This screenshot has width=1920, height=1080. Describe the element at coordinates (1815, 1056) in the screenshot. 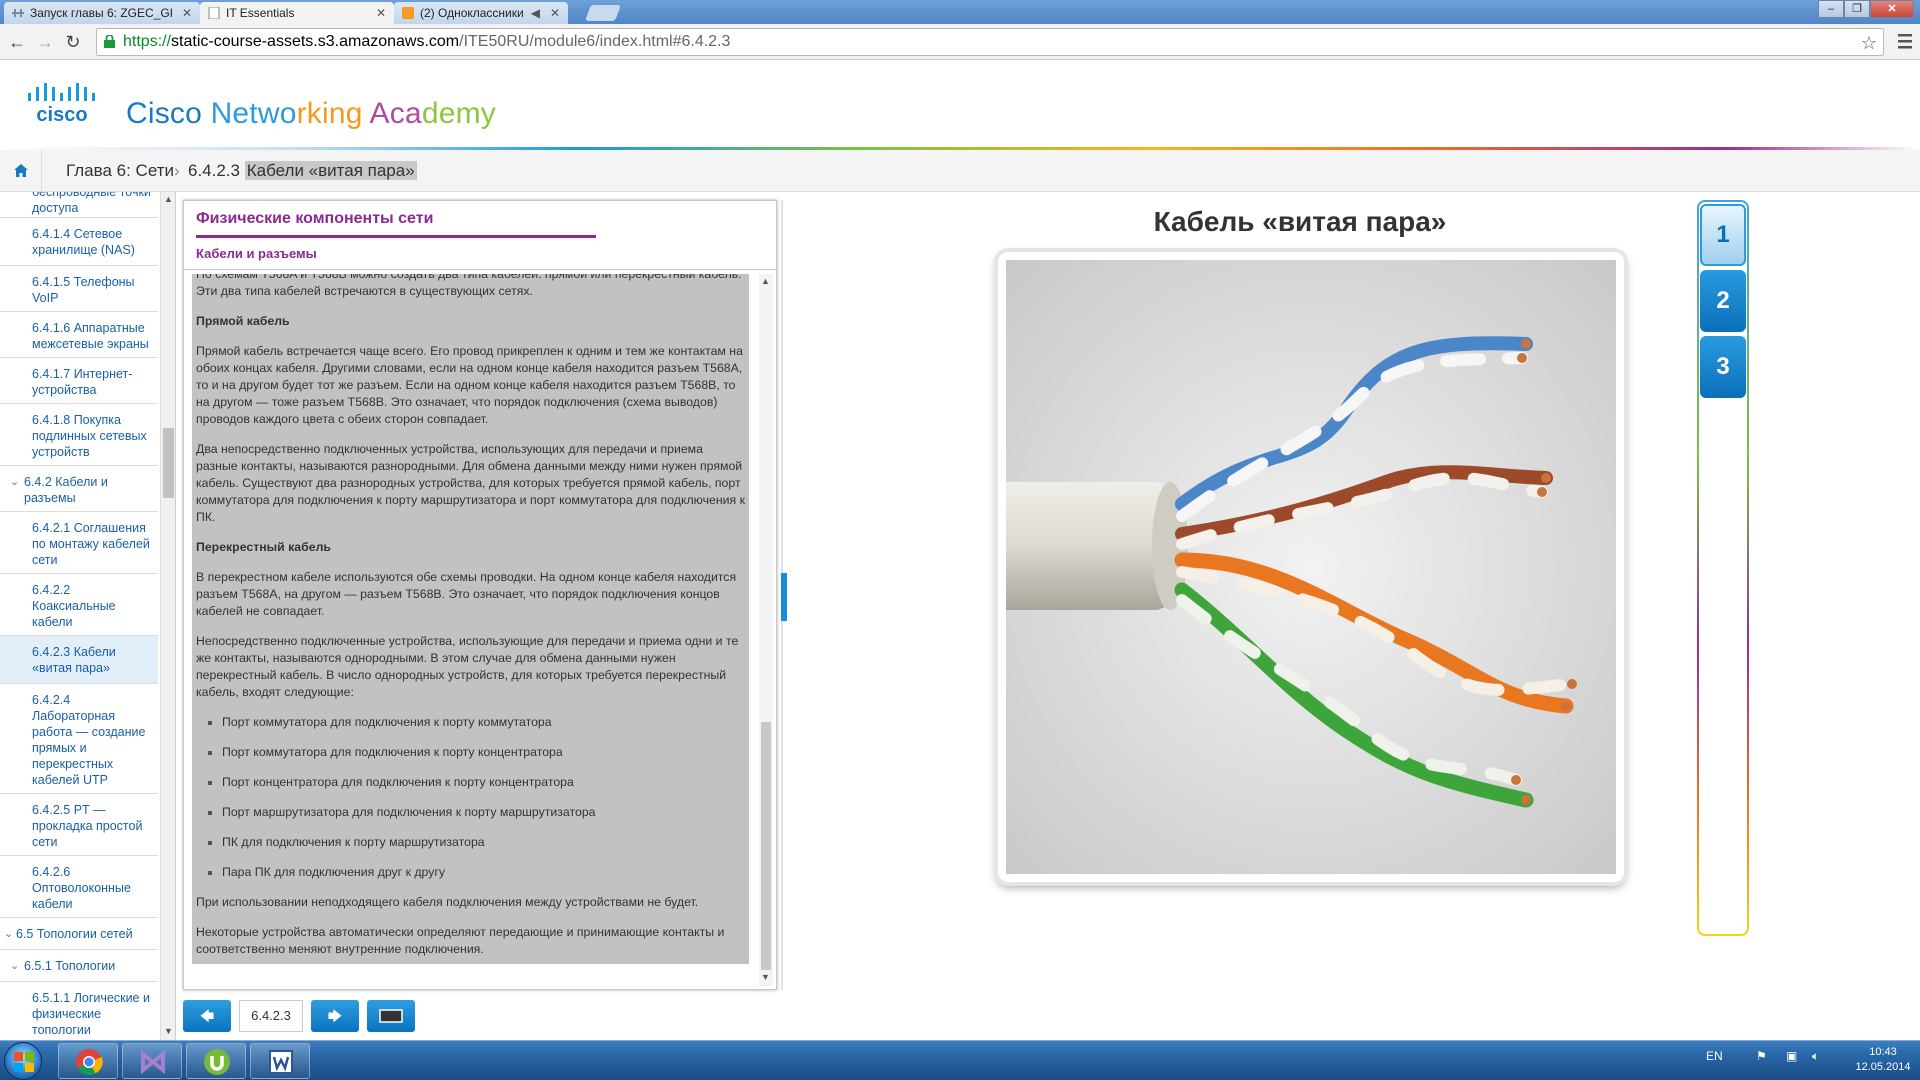

I see `volume-icon: 🔈︎` at that location.